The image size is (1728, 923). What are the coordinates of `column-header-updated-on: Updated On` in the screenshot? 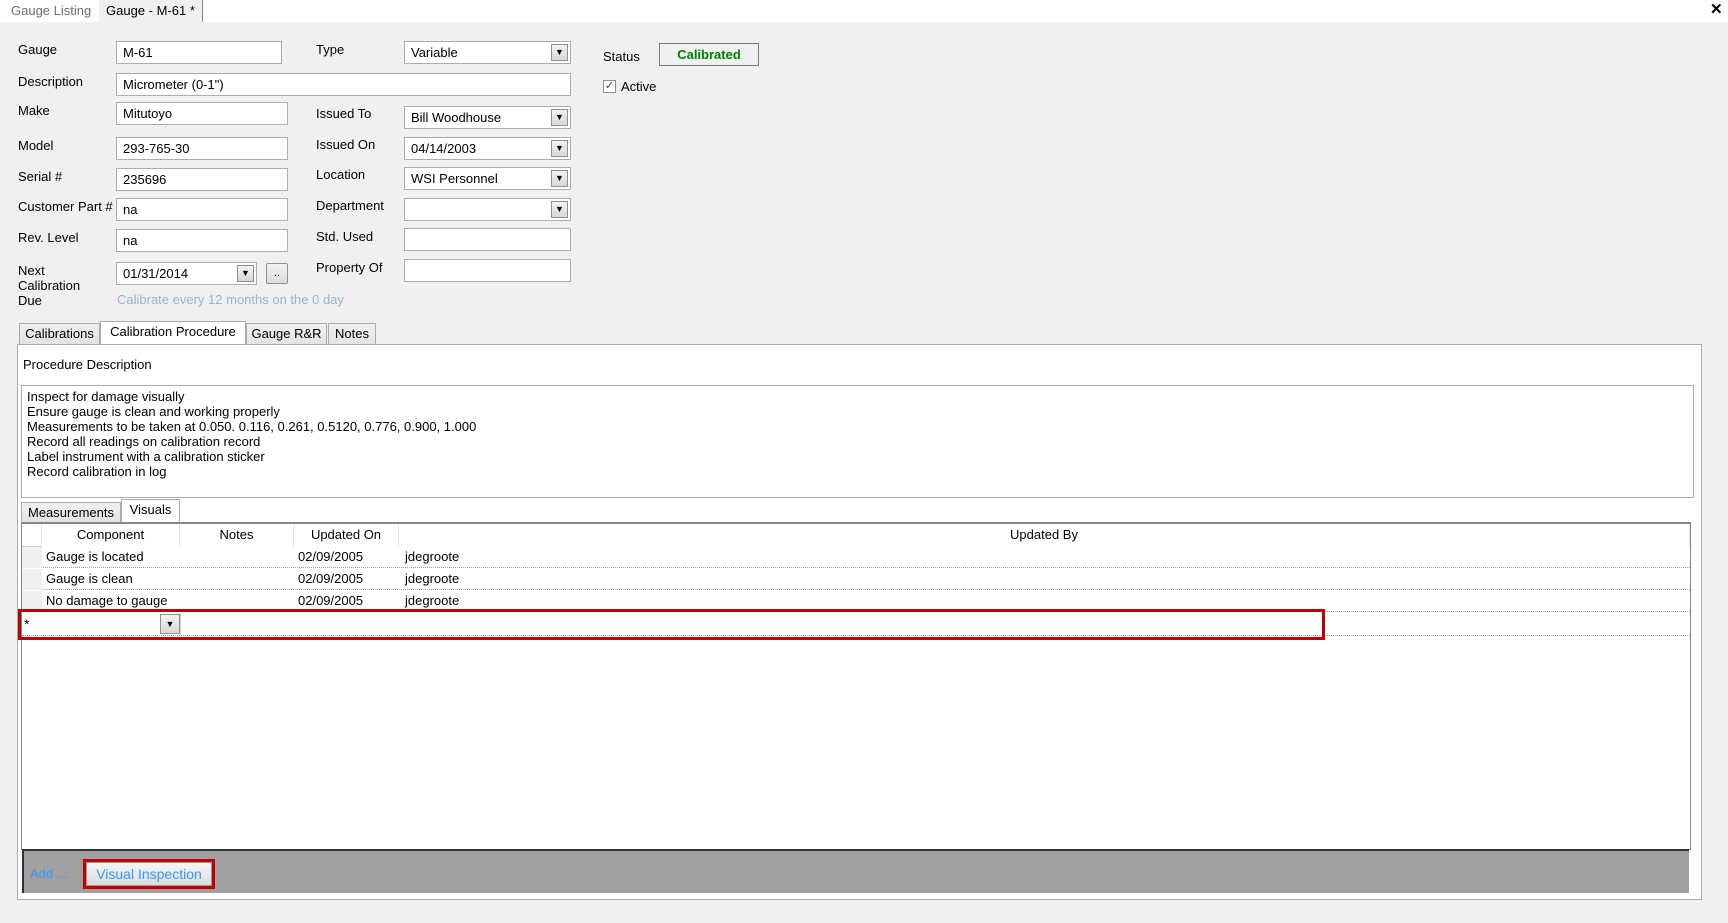 It's located at (346, 535).